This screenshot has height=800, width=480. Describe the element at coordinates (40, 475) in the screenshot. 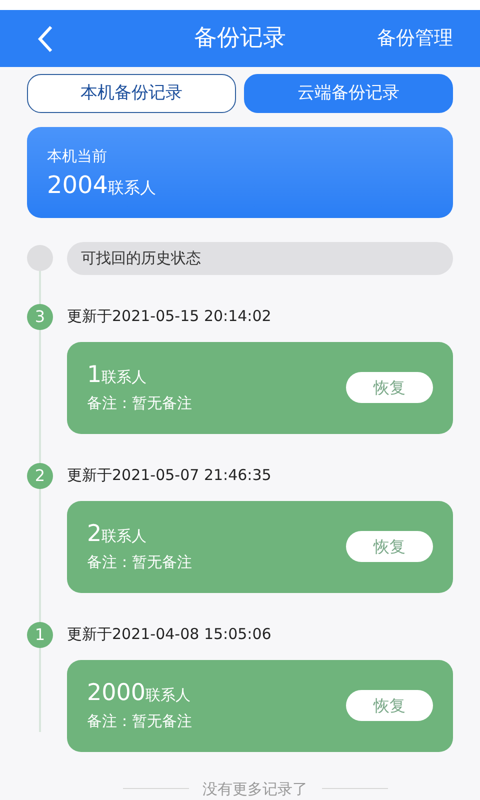

I see `step-badge: 2` at that location.